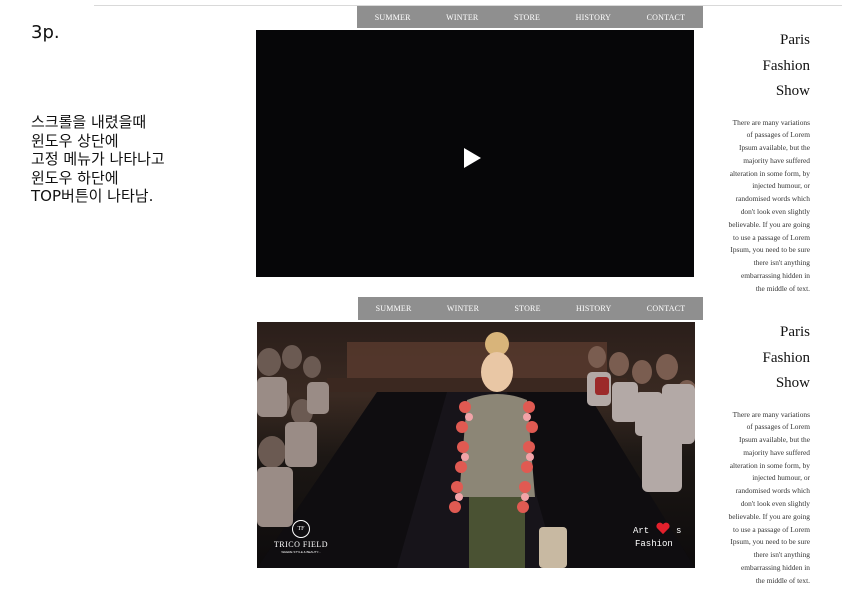  I want to click on top-nav-menu: SUMMER WINTER STORE HISTORY CONTACT, so click(530, 17).